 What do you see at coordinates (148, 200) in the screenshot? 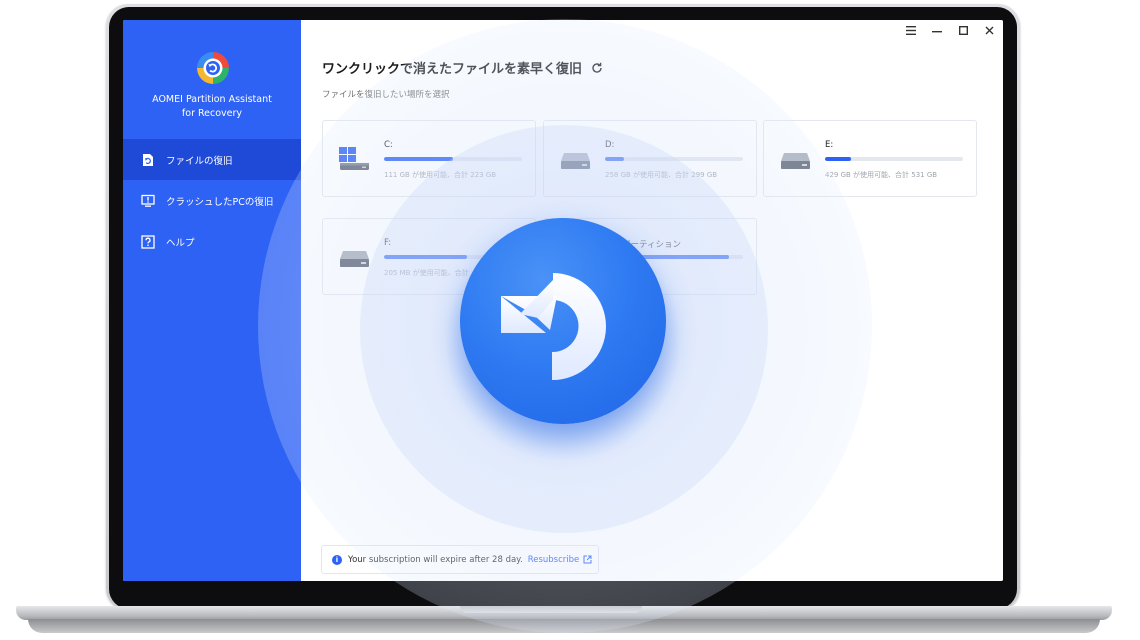
I see `crashed-pc-icon` at bounding box center [148, 200].